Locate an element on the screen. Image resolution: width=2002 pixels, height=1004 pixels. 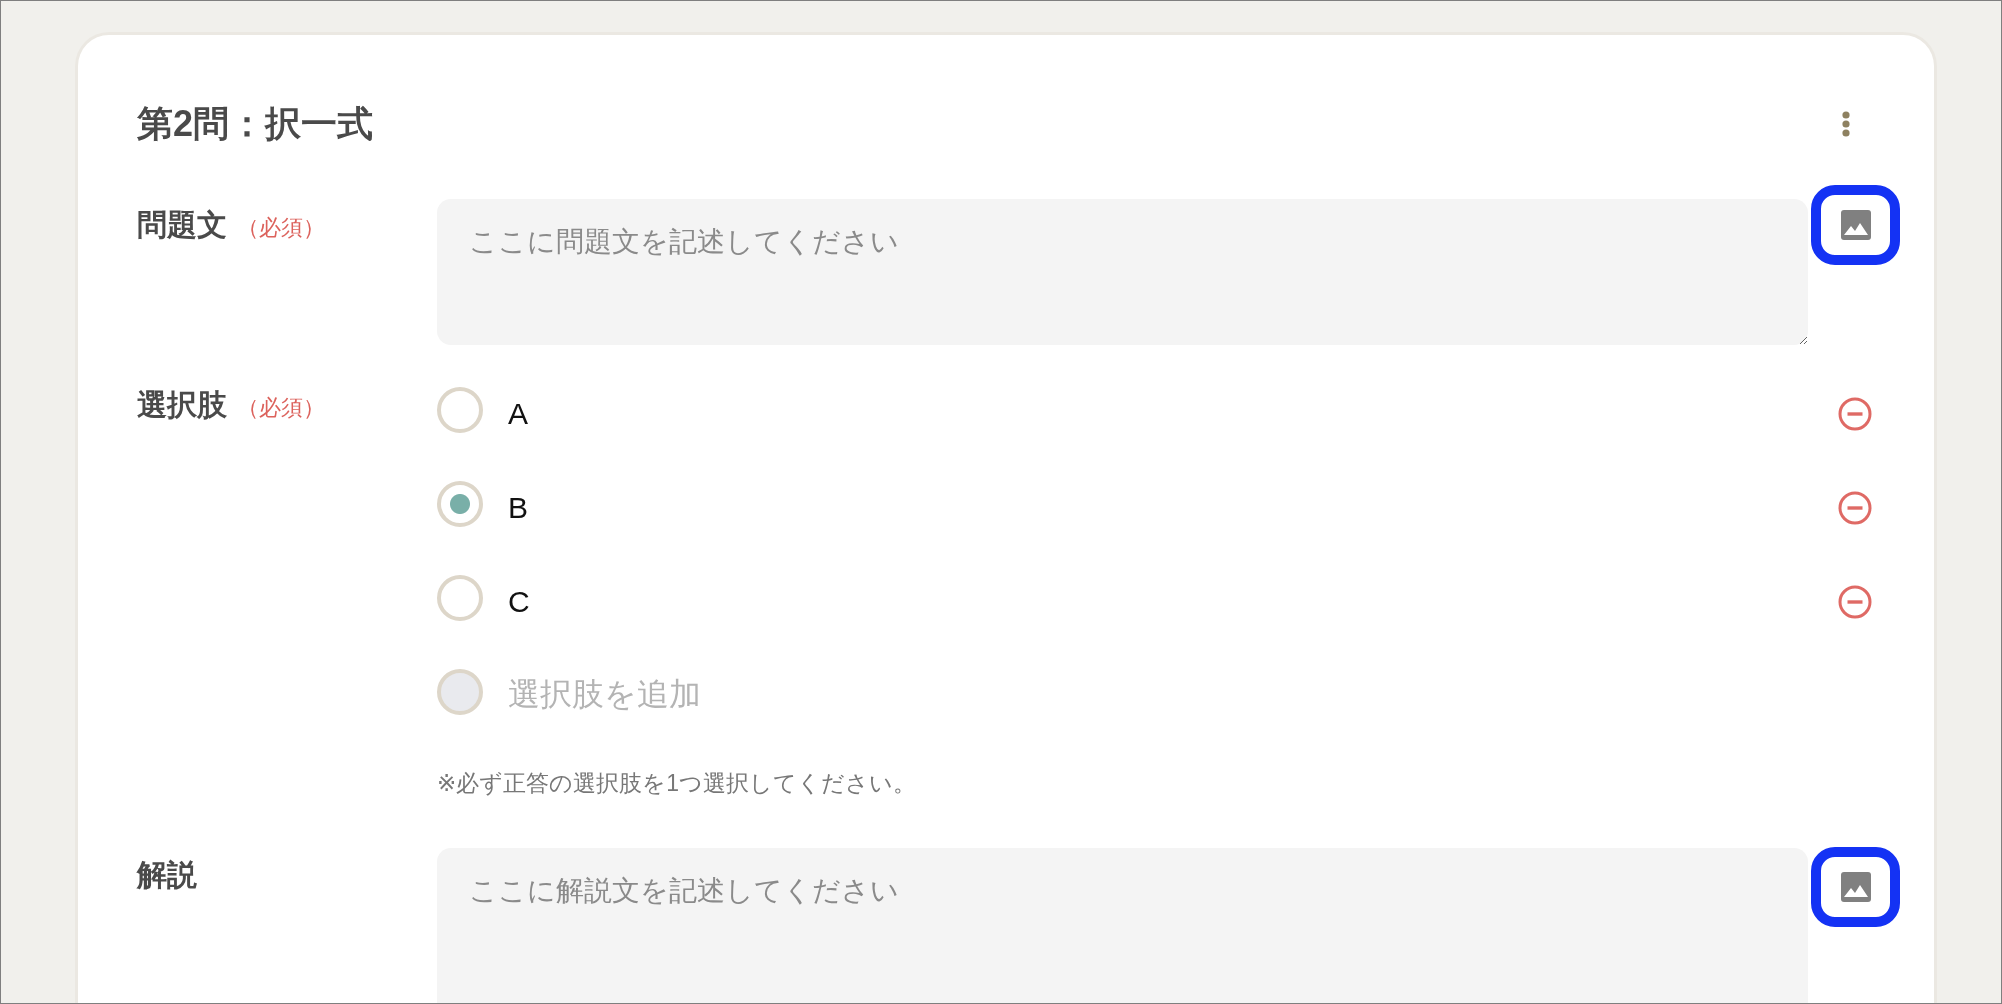
question-title: 第2問：択一式 is located at coordinates (255, 123).